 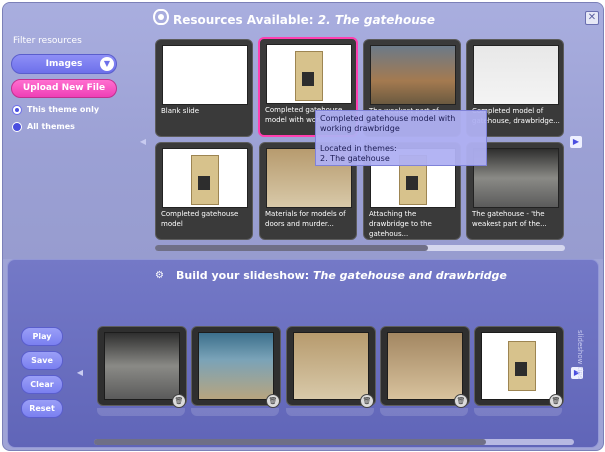 I want to click on resources-next-arrow: ▶, so click(x=576, y=142).